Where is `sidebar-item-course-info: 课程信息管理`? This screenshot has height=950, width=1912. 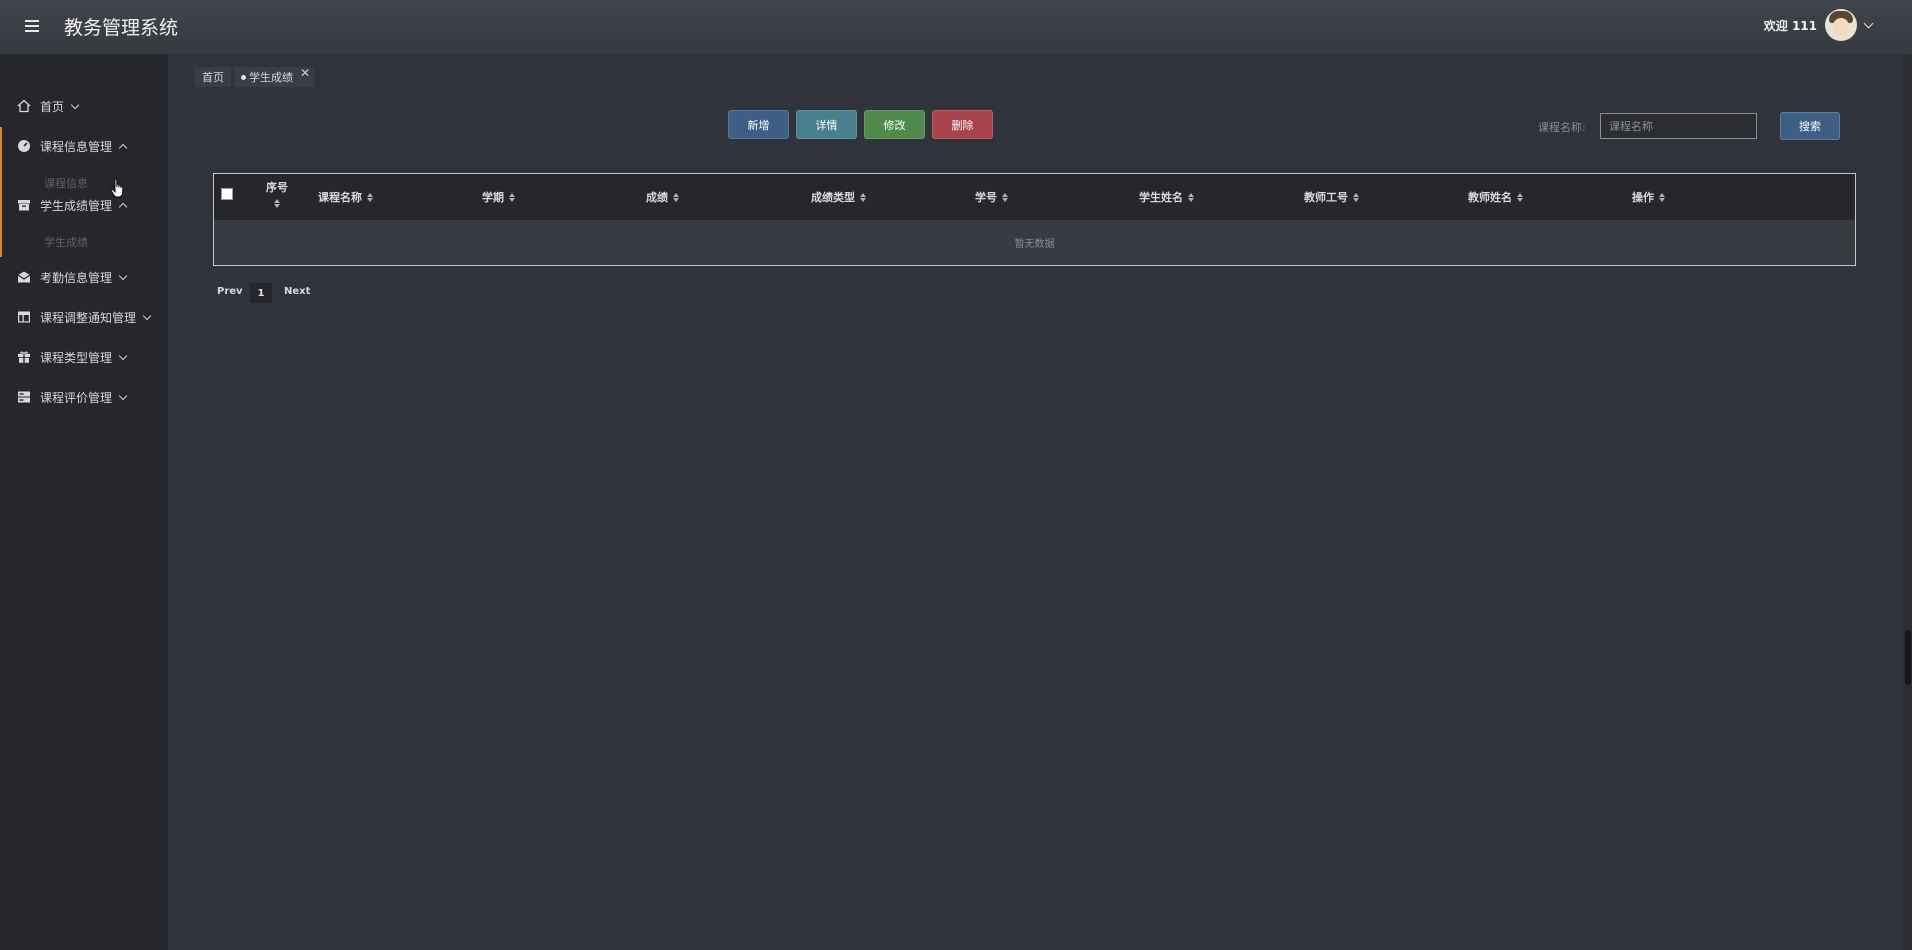
sidebar-item-course-info: 课程信息管理 is located at coordinates (84, 146).